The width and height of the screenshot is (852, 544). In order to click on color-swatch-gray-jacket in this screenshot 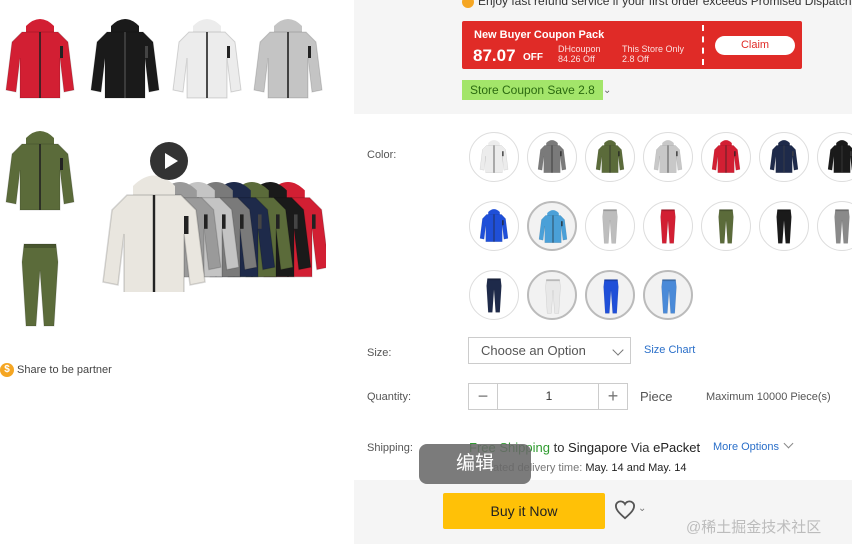, I will do `click(552, 157)`.